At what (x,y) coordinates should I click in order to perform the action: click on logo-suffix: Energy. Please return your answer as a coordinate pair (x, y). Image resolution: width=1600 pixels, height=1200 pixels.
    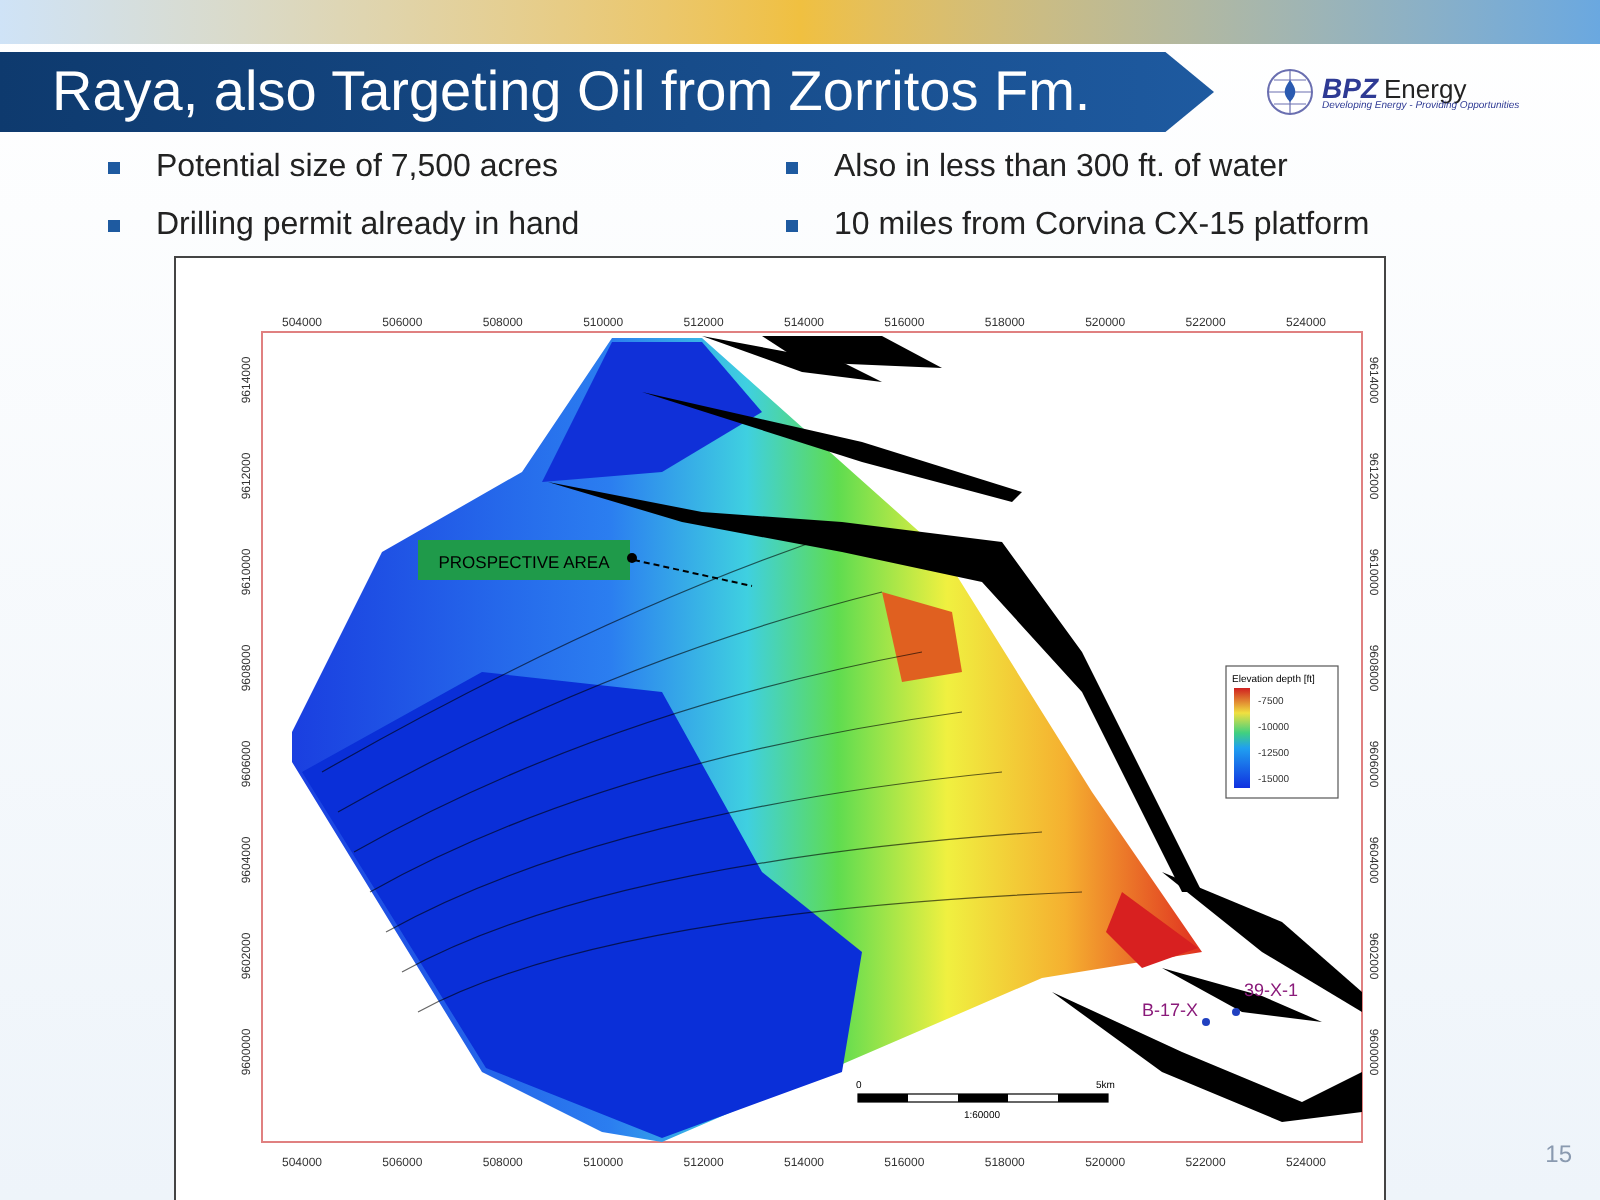
    Looking at the image, I should click on (1425, 88).